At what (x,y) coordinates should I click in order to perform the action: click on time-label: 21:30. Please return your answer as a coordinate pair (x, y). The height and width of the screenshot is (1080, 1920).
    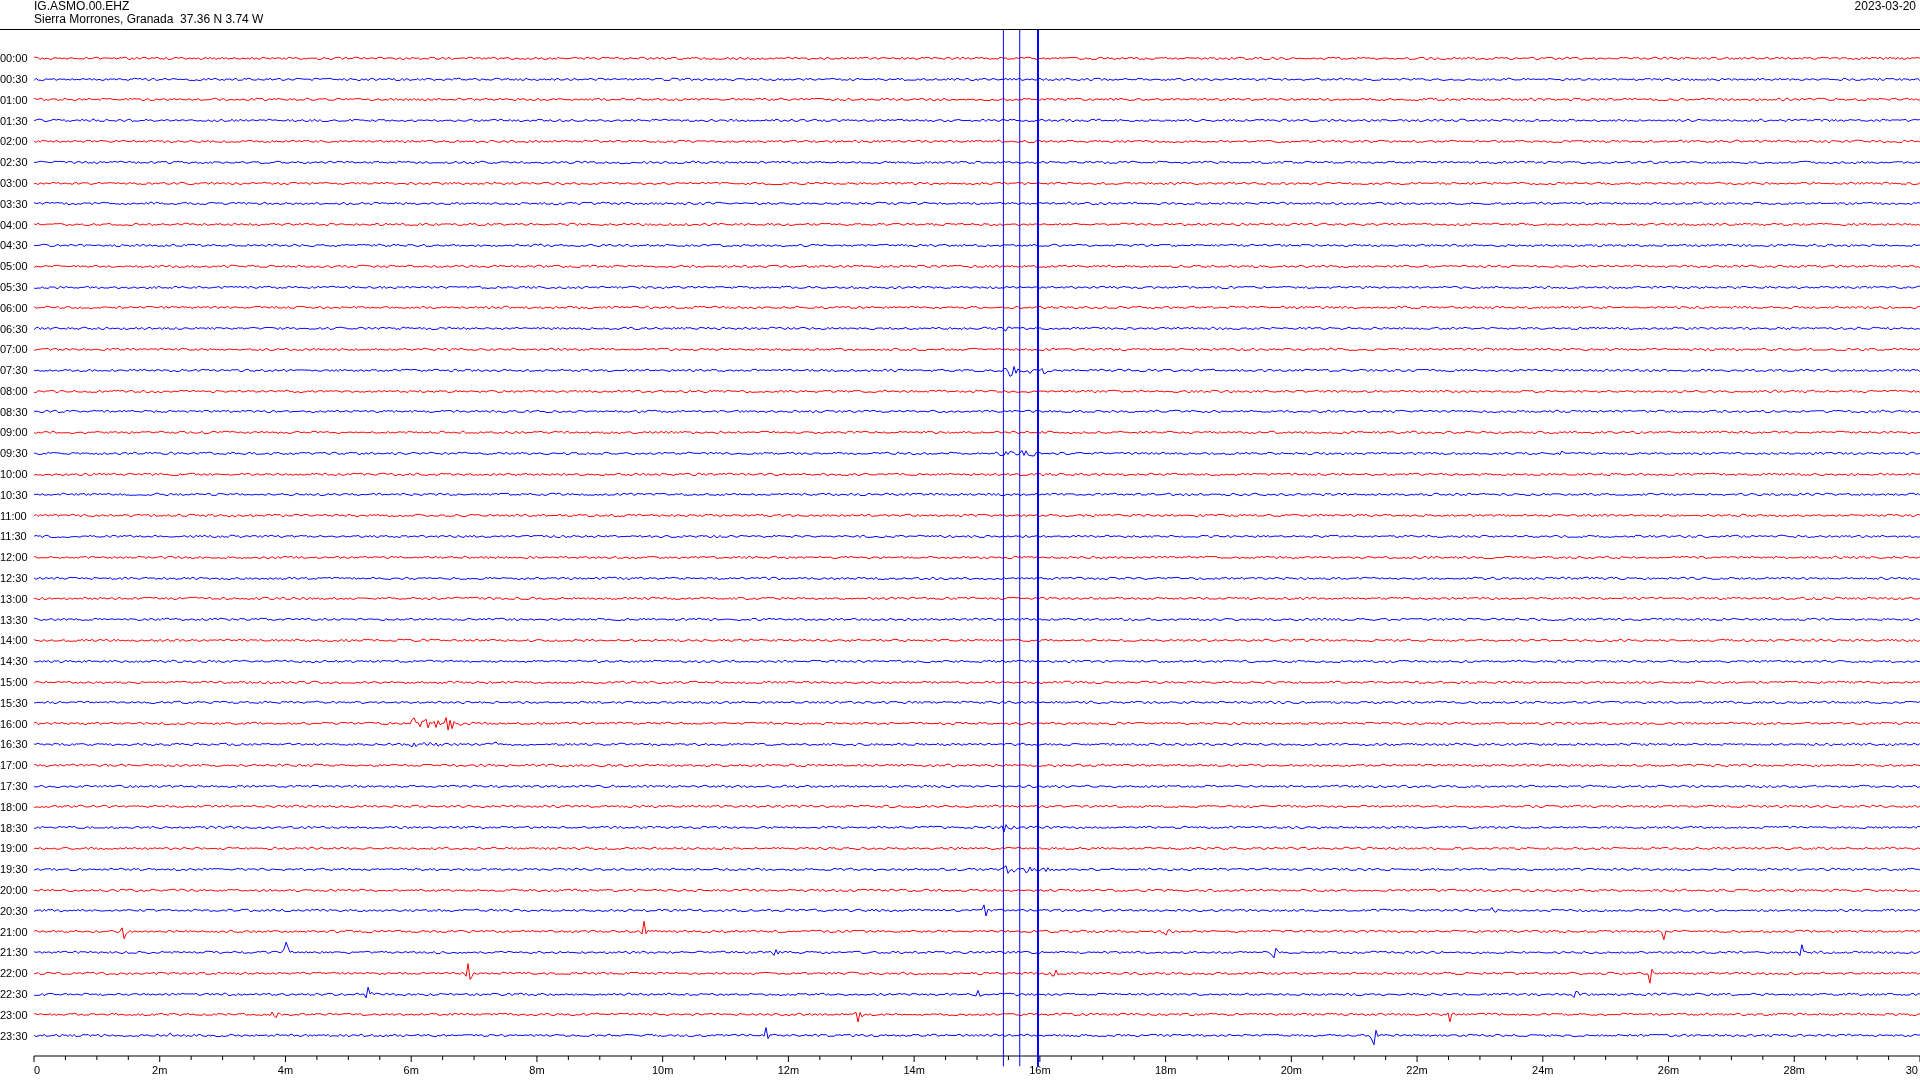
    Looking at the image, I should click on (14, 952).